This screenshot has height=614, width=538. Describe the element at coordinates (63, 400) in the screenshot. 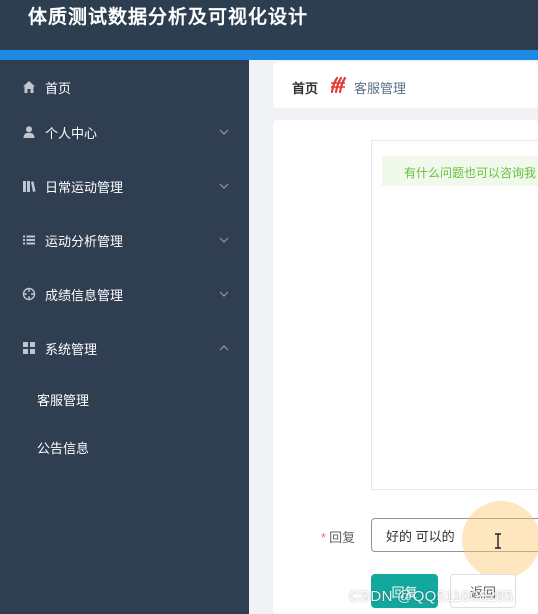

I see `sidebar-subitem-label: 客服管理` at that location.